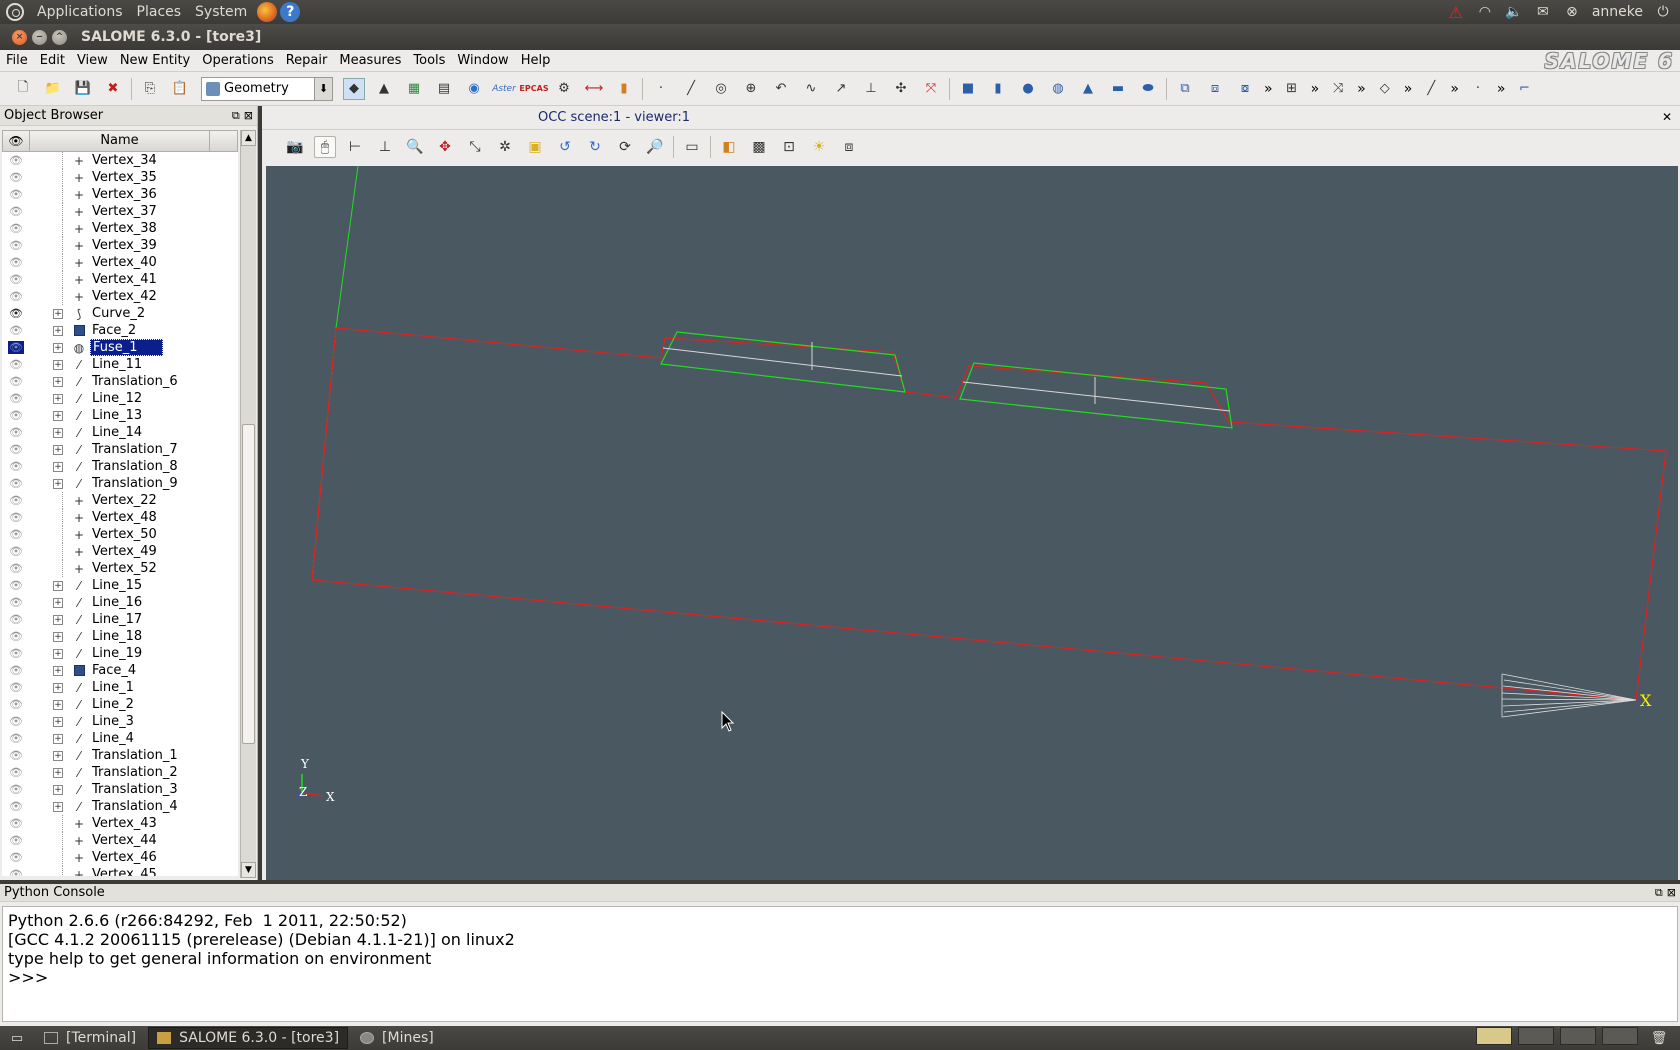 This screenshot has width=1680, height=1050. What do you see at coordinates (53, 89) in the screenshot?
I see `open-folder-icon: 📁` at bounding box center [53, 89].